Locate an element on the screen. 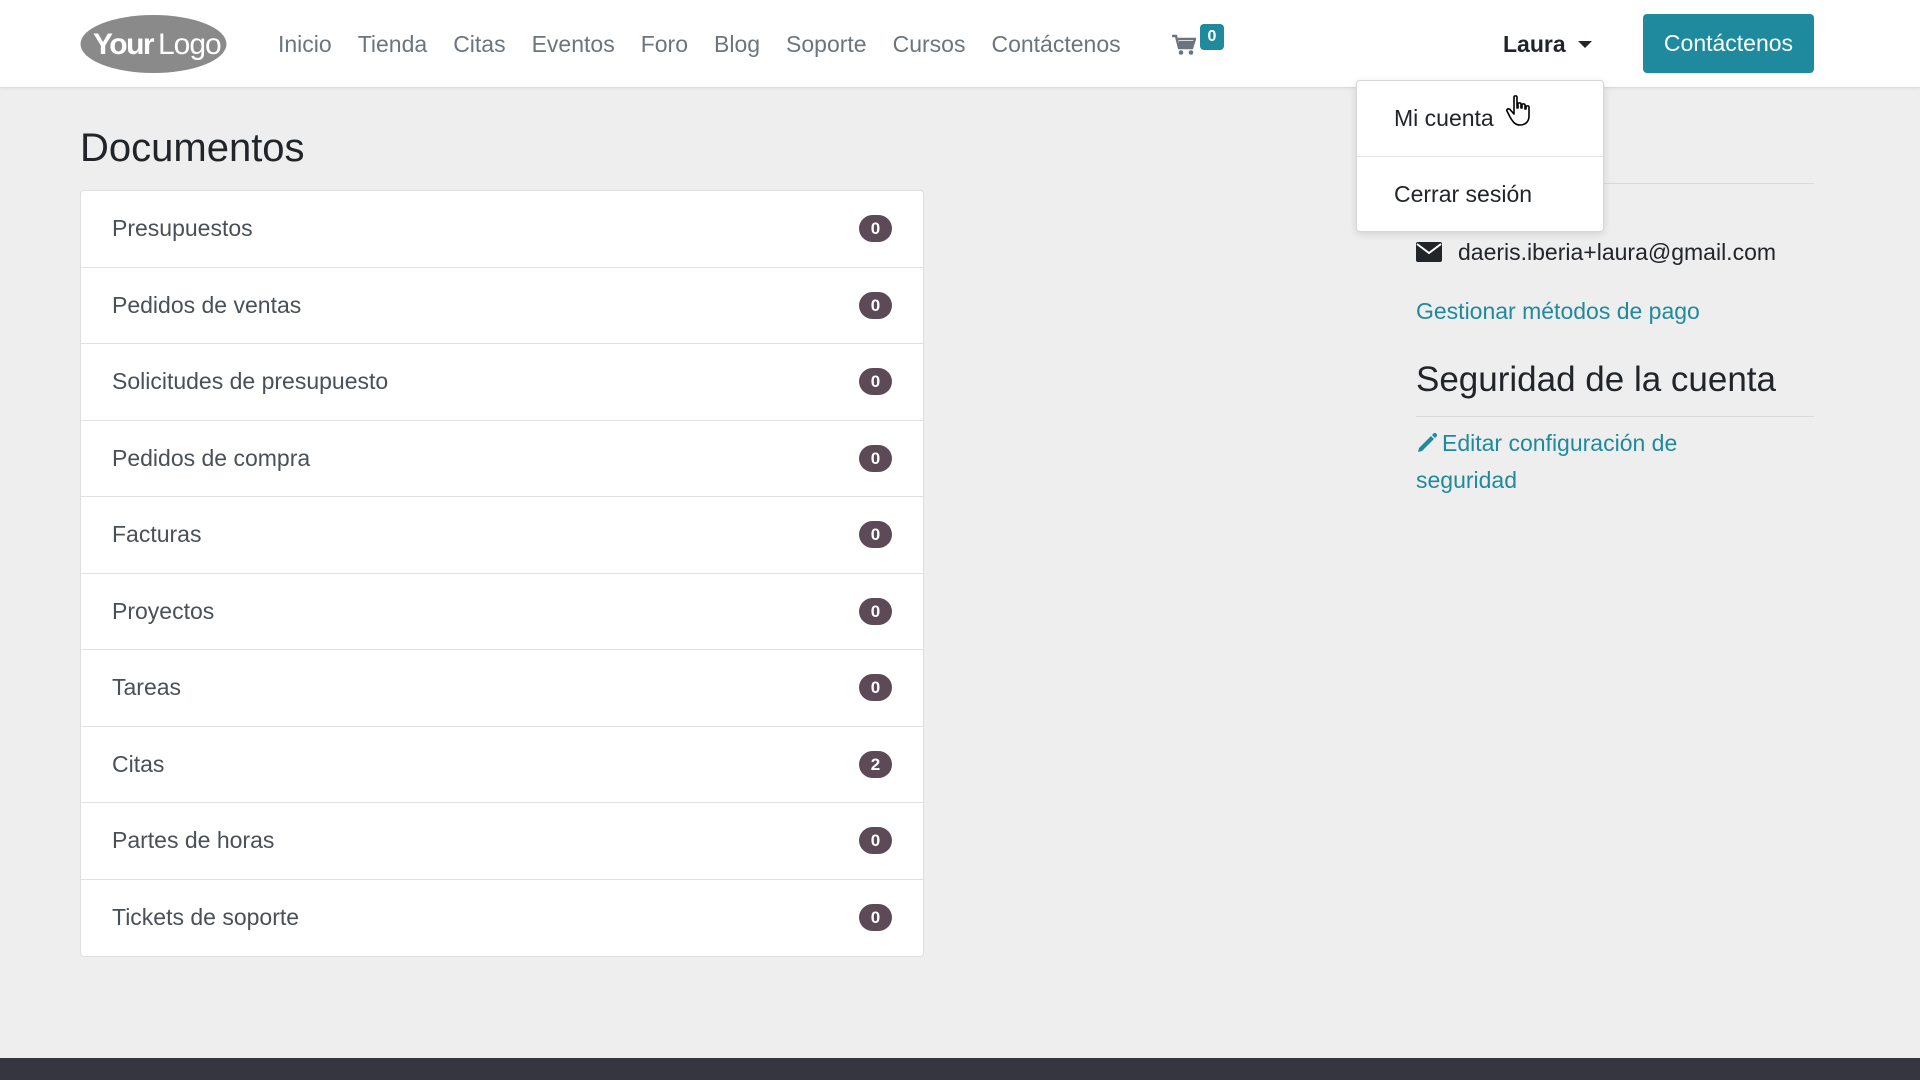  list-item-label: Solicitudes de presupuesto is located at coordinates (250, 381).